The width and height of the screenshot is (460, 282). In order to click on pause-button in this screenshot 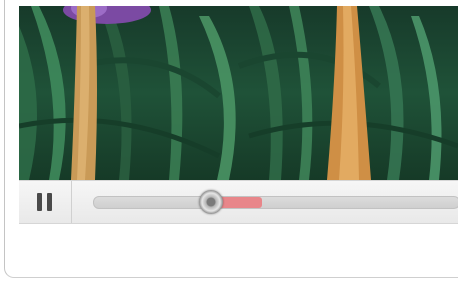, I will do `click(45, 202)`.